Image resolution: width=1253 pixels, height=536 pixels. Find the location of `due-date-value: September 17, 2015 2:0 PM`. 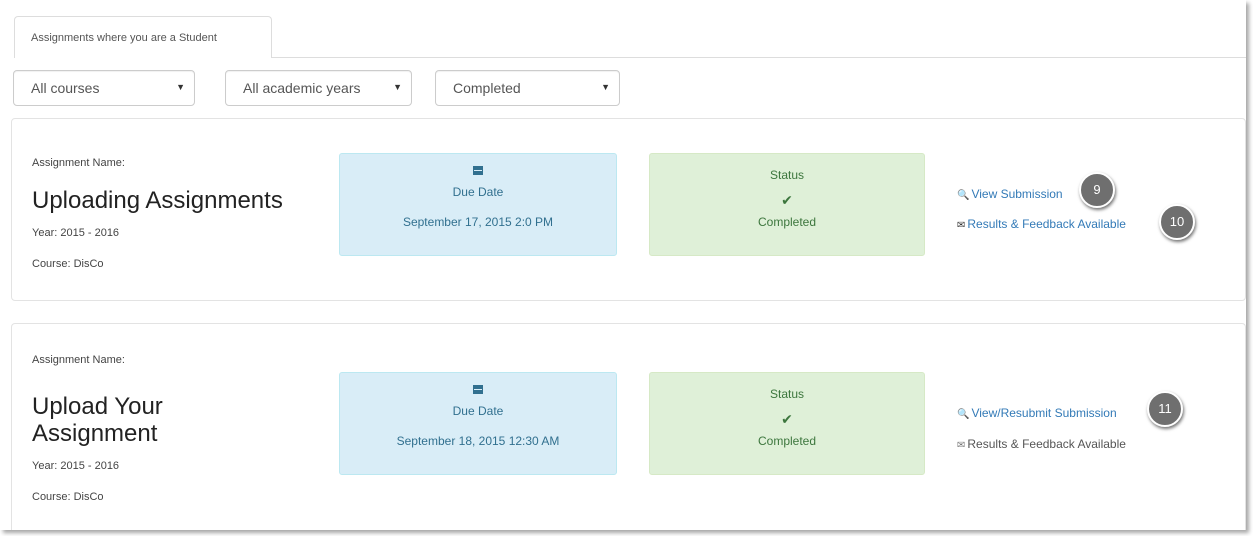

due-date-value: September 17, 2015 2:0 PM is located at coordinates (478, 222).